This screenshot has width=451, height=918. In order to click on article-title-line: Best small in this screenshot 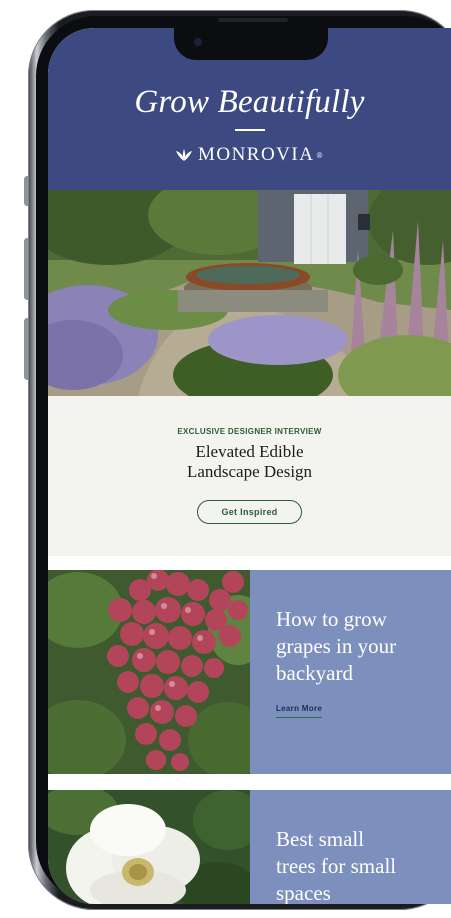, I will do `click(320, 839)`.